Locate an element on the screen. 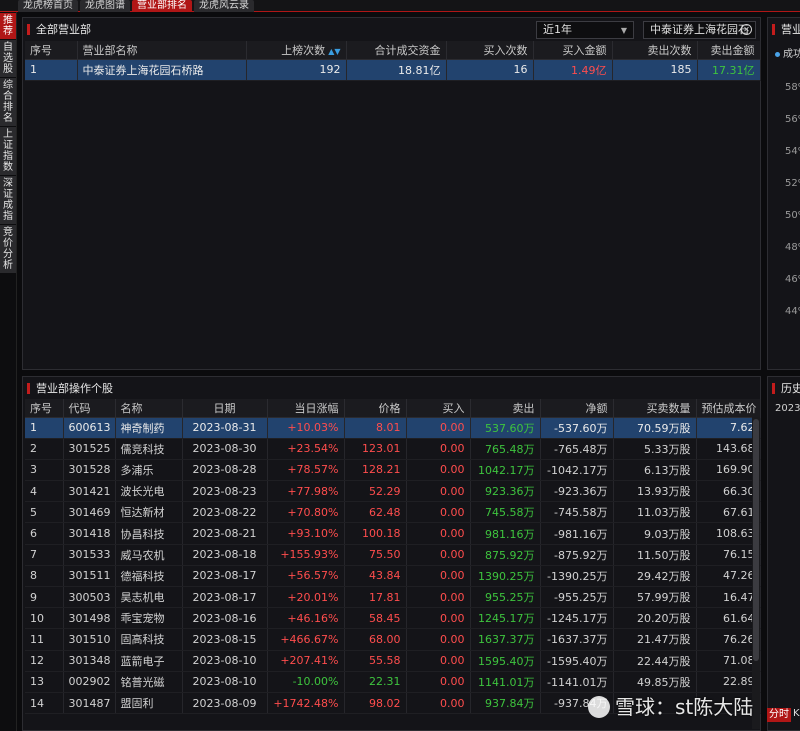  tab-lhb-records: 龙虎风云录 is located at coordinates (224, 6).